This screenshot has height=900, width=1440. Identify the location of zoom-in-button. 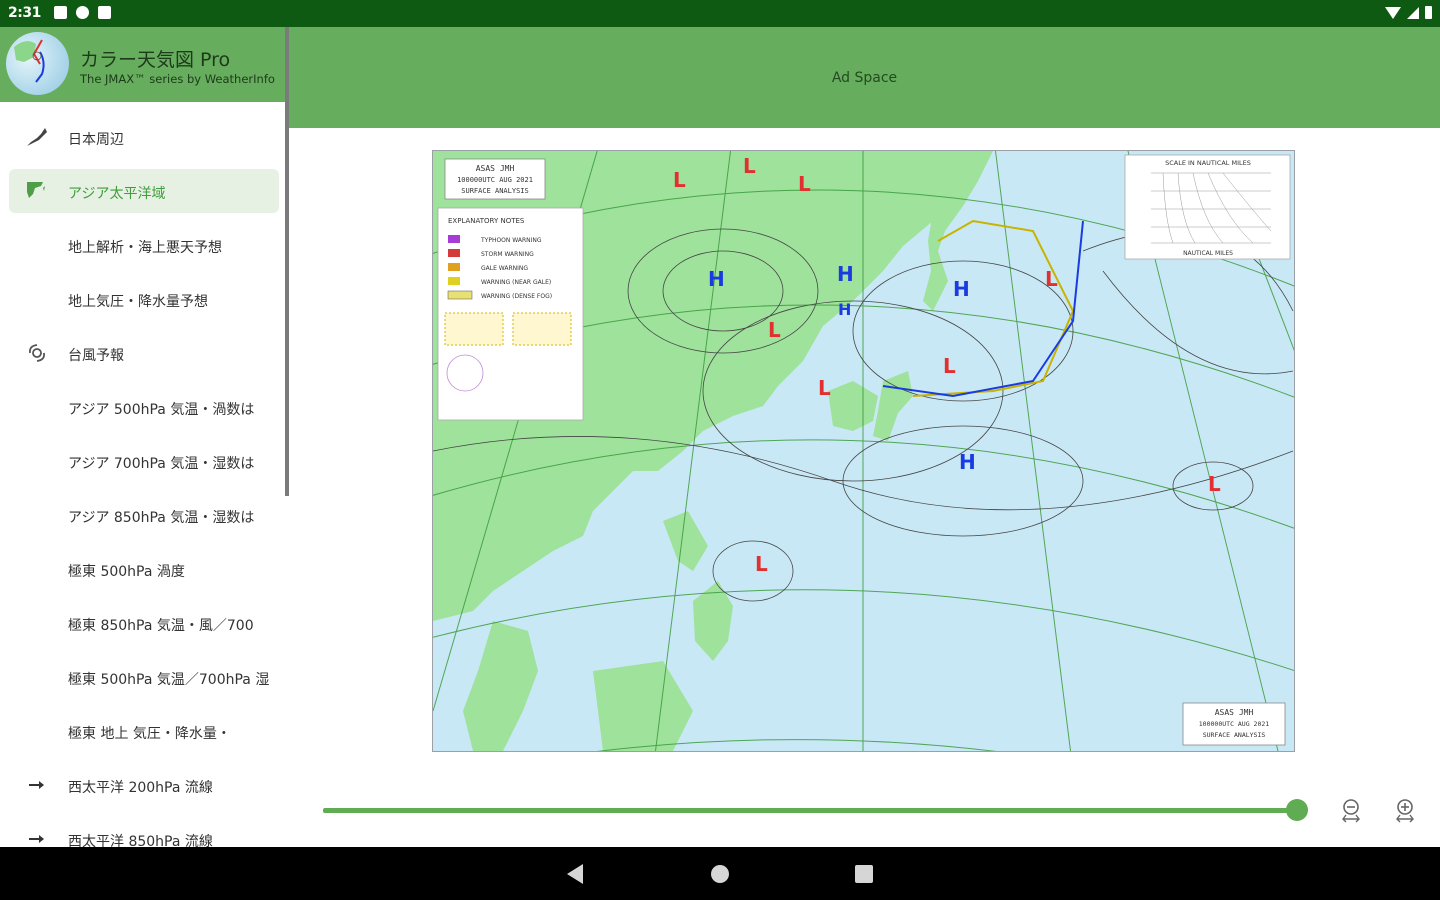
(1405, 810).